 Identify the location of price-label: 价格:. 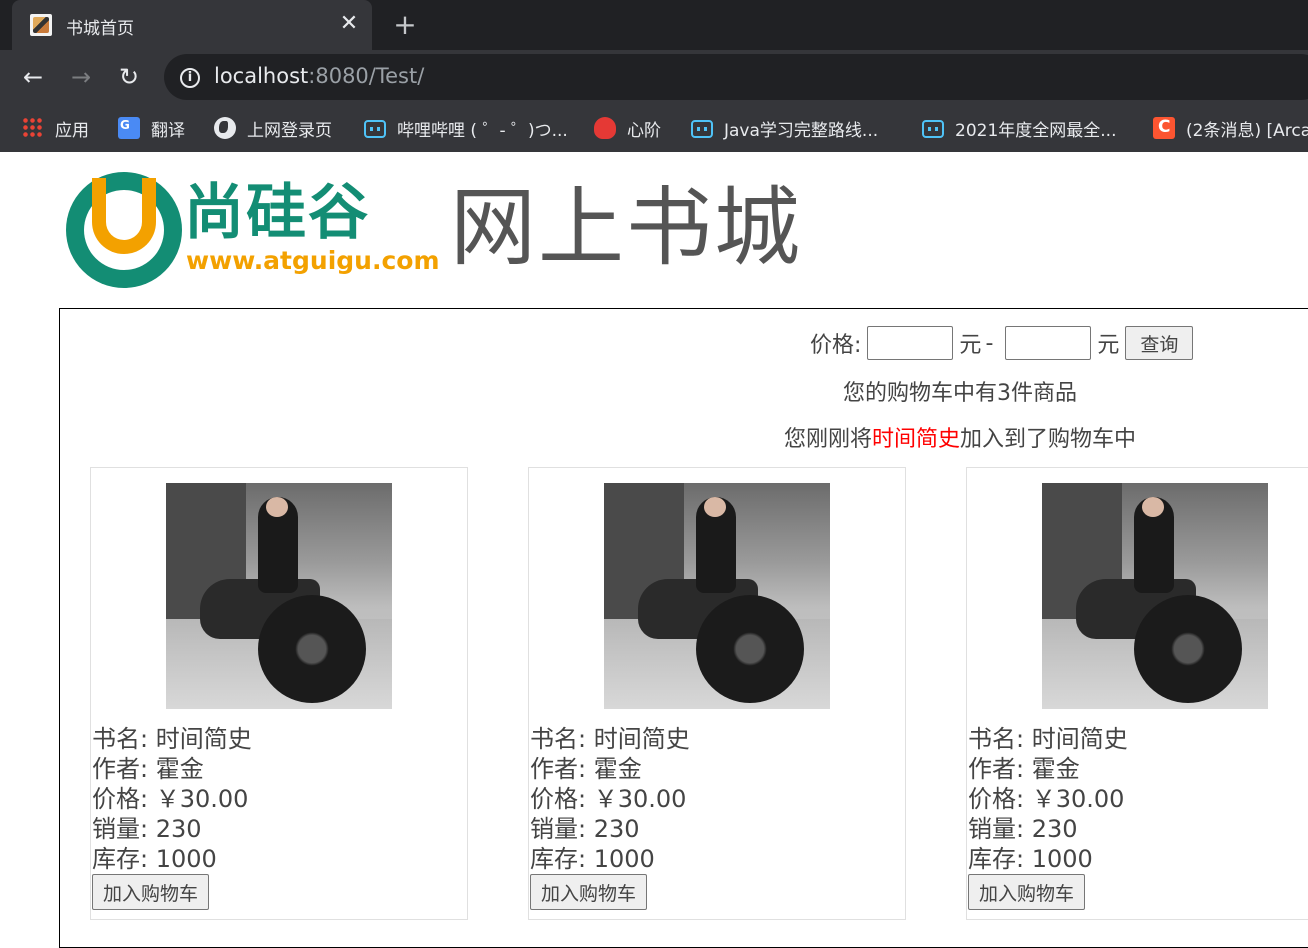
(836, 345).